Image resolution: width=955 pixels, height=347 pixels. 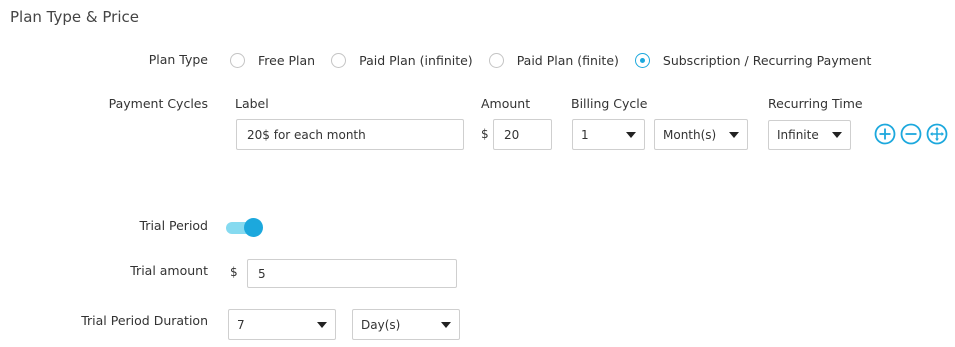 I want to click on radio-free-plan: Free Plan, so click(x=273, y=60).